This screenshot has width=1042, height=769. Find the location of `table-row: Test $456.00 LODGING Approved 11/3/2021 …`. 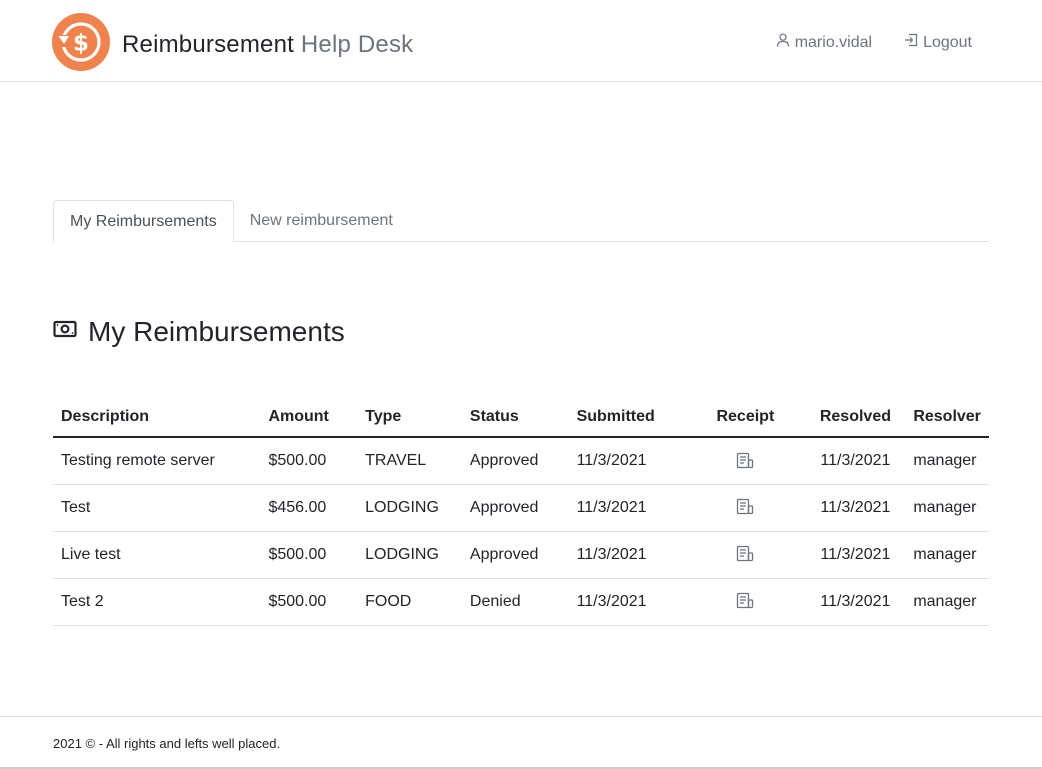

table-row: Test $456.00 LODGING Approved 11/3/2021 … is located at coordinates (521, 508).